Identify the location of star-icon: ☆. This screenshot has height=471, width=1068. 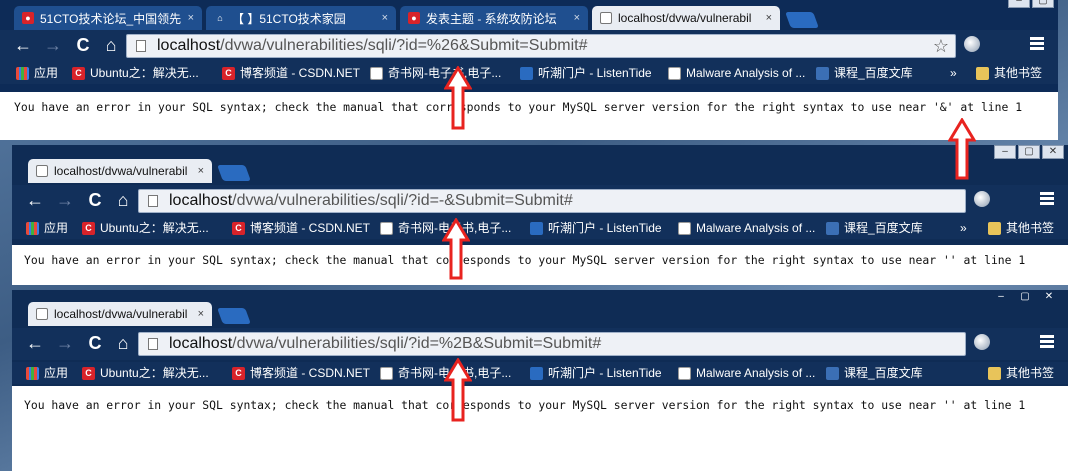
(941, 46).